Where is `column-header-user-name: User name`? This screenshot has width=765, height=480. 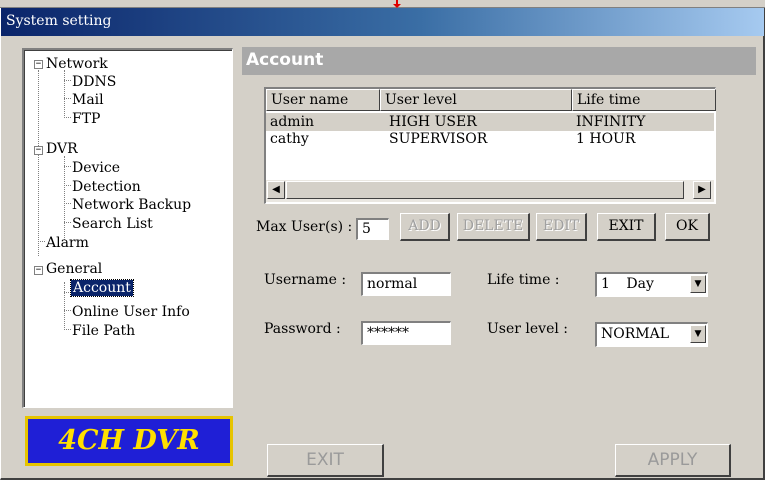
column-header-user-name: User name is located at coordinates (323, 100).